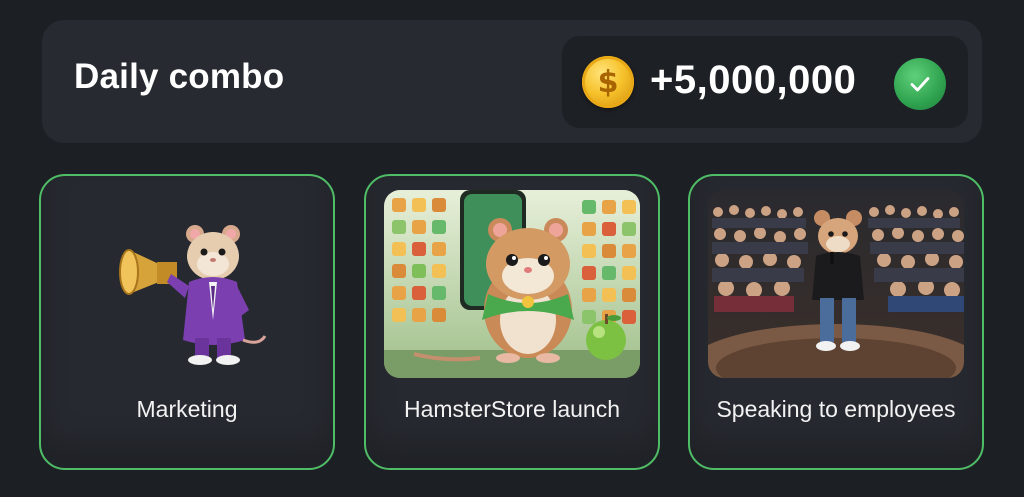 This screenshot has width=1024, height=497. What do you see at coordinates (608, 82) in the screenshot?
I see `coin-icon: $` at bounding box center [608, 82].